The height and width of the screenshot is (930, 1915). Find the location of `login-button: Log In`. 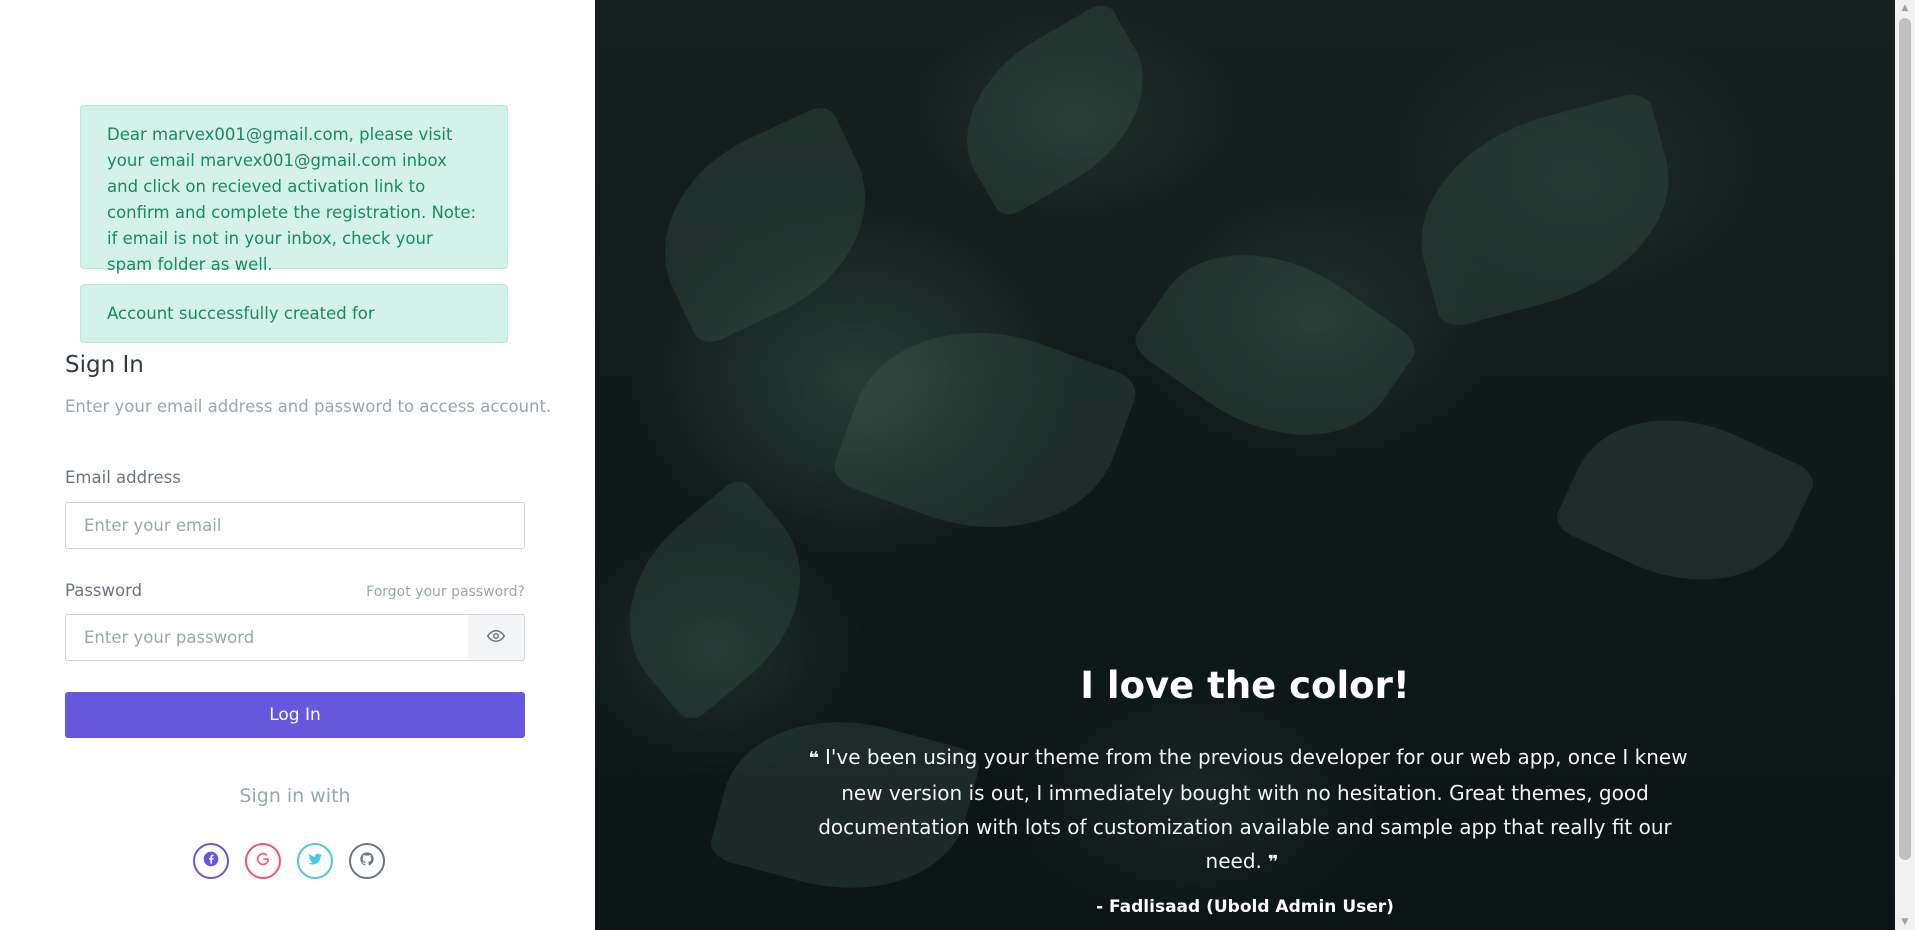

login-button: Log In is located at coordinates (295, 715).